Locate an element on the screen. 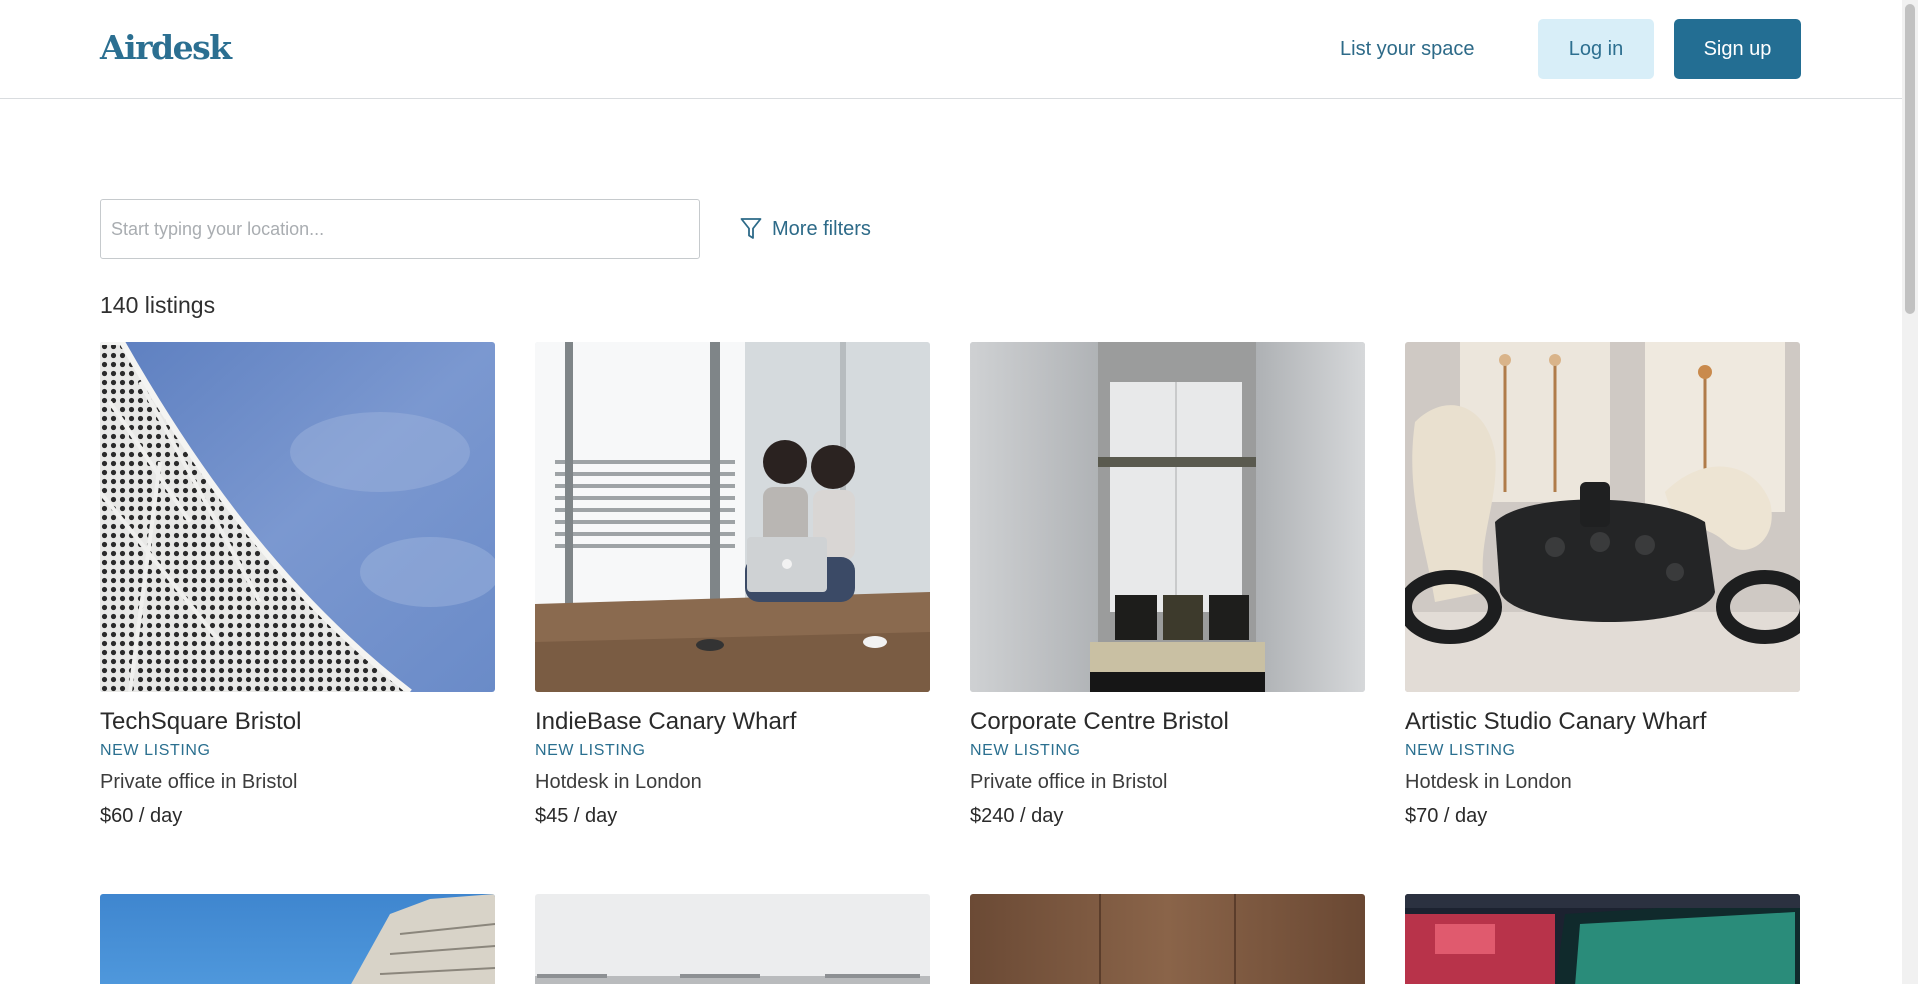  listing-title: Artistic Studio Canary Wharf is located at coordinates (1602, 722).